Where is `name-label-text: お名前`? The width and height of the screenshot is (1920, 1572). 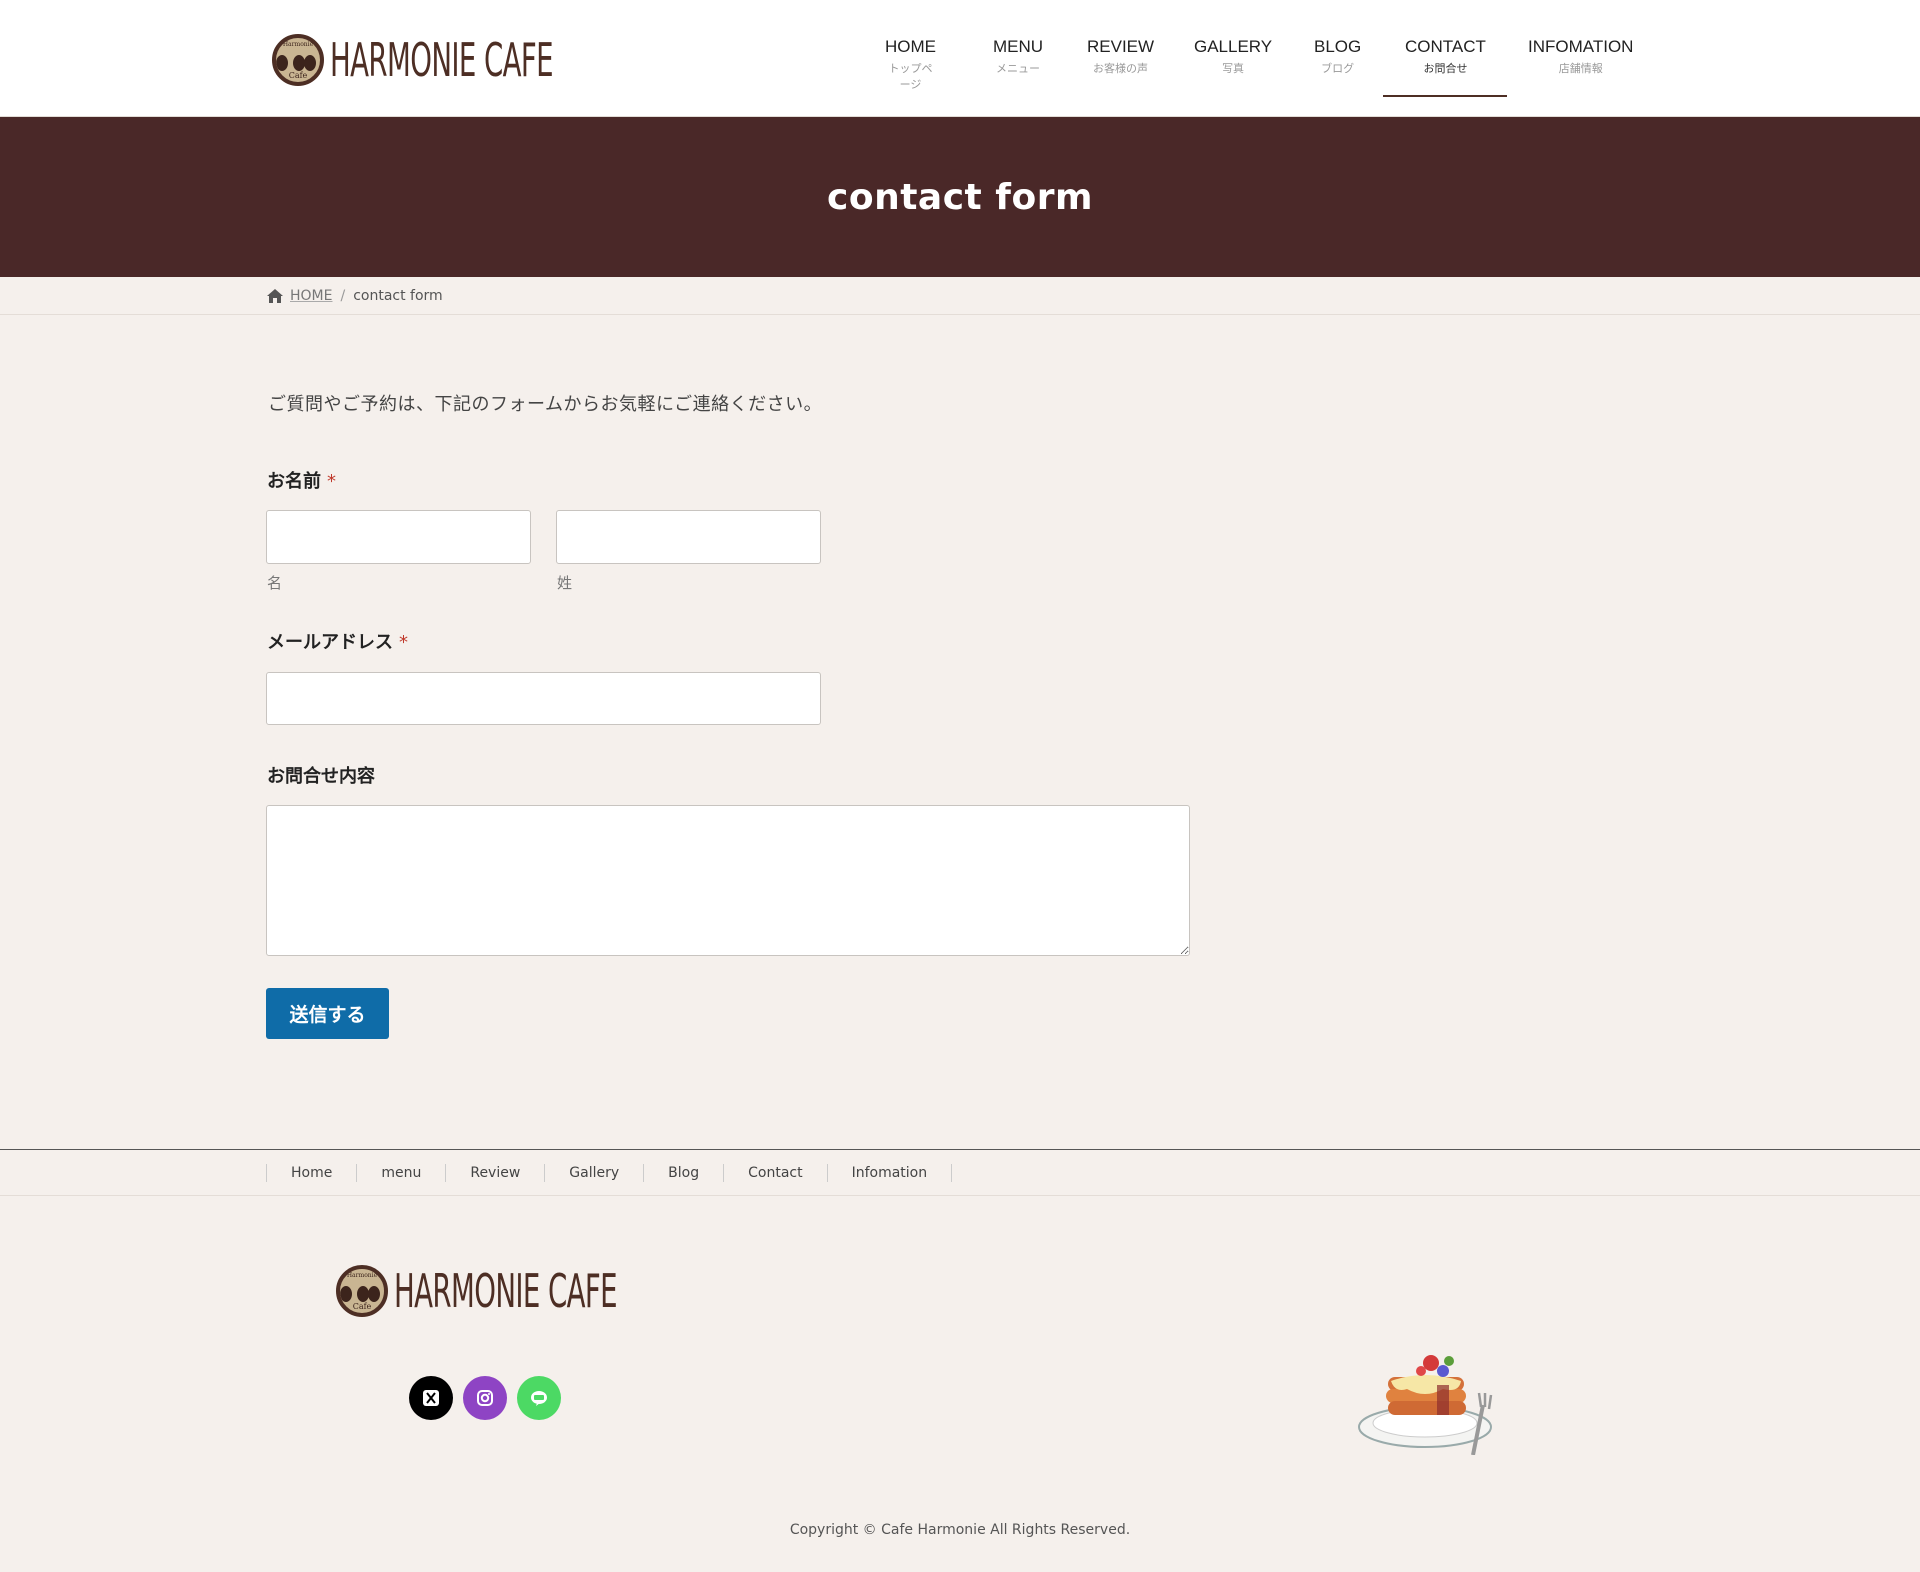 name-label-text: お名前 is located at coordinates (294, 481).